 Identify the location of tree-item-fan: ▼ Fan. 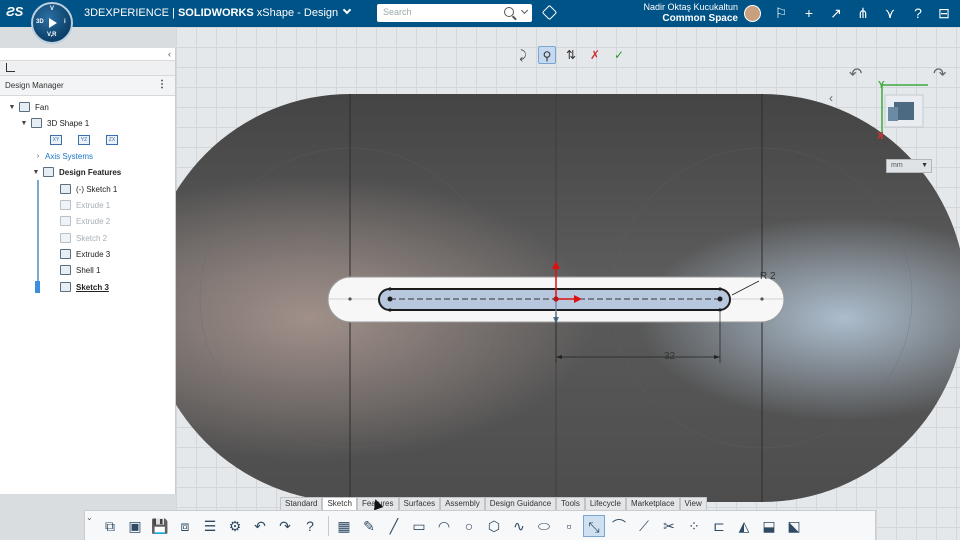
(28, 107).